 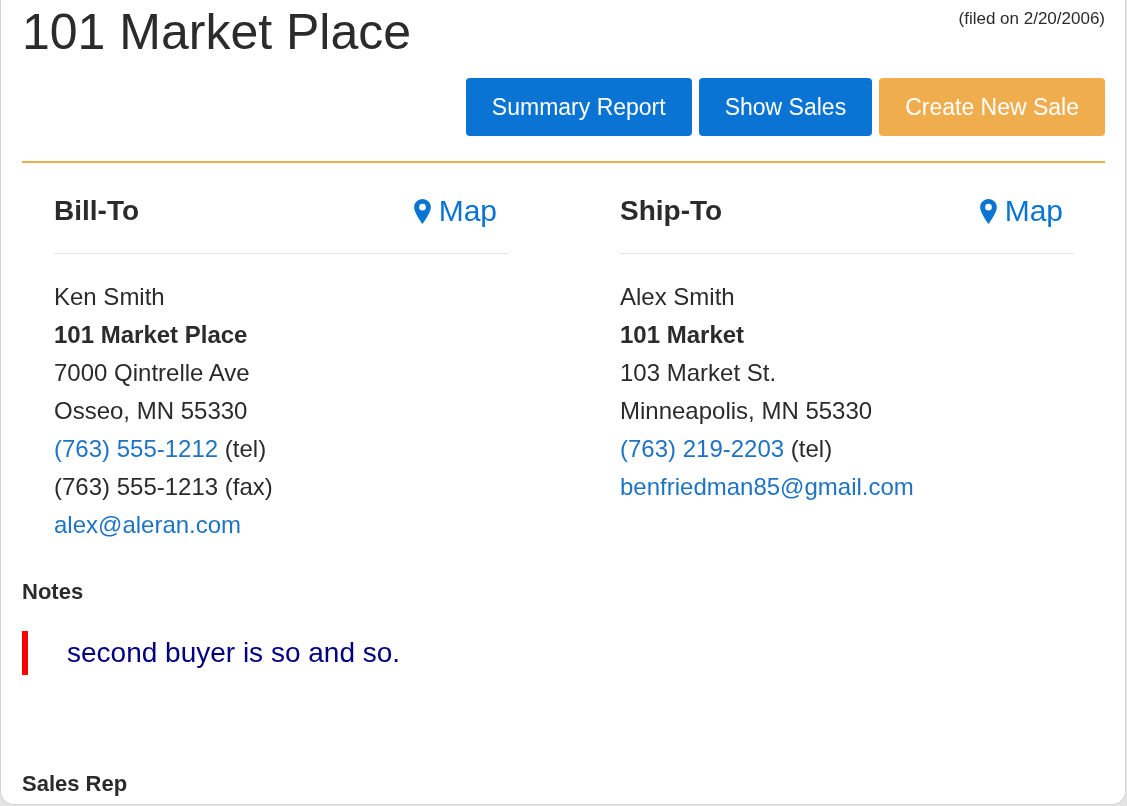 I want to click on address-line: (763) 555-1213 (fax), so click(x=163, y=486).